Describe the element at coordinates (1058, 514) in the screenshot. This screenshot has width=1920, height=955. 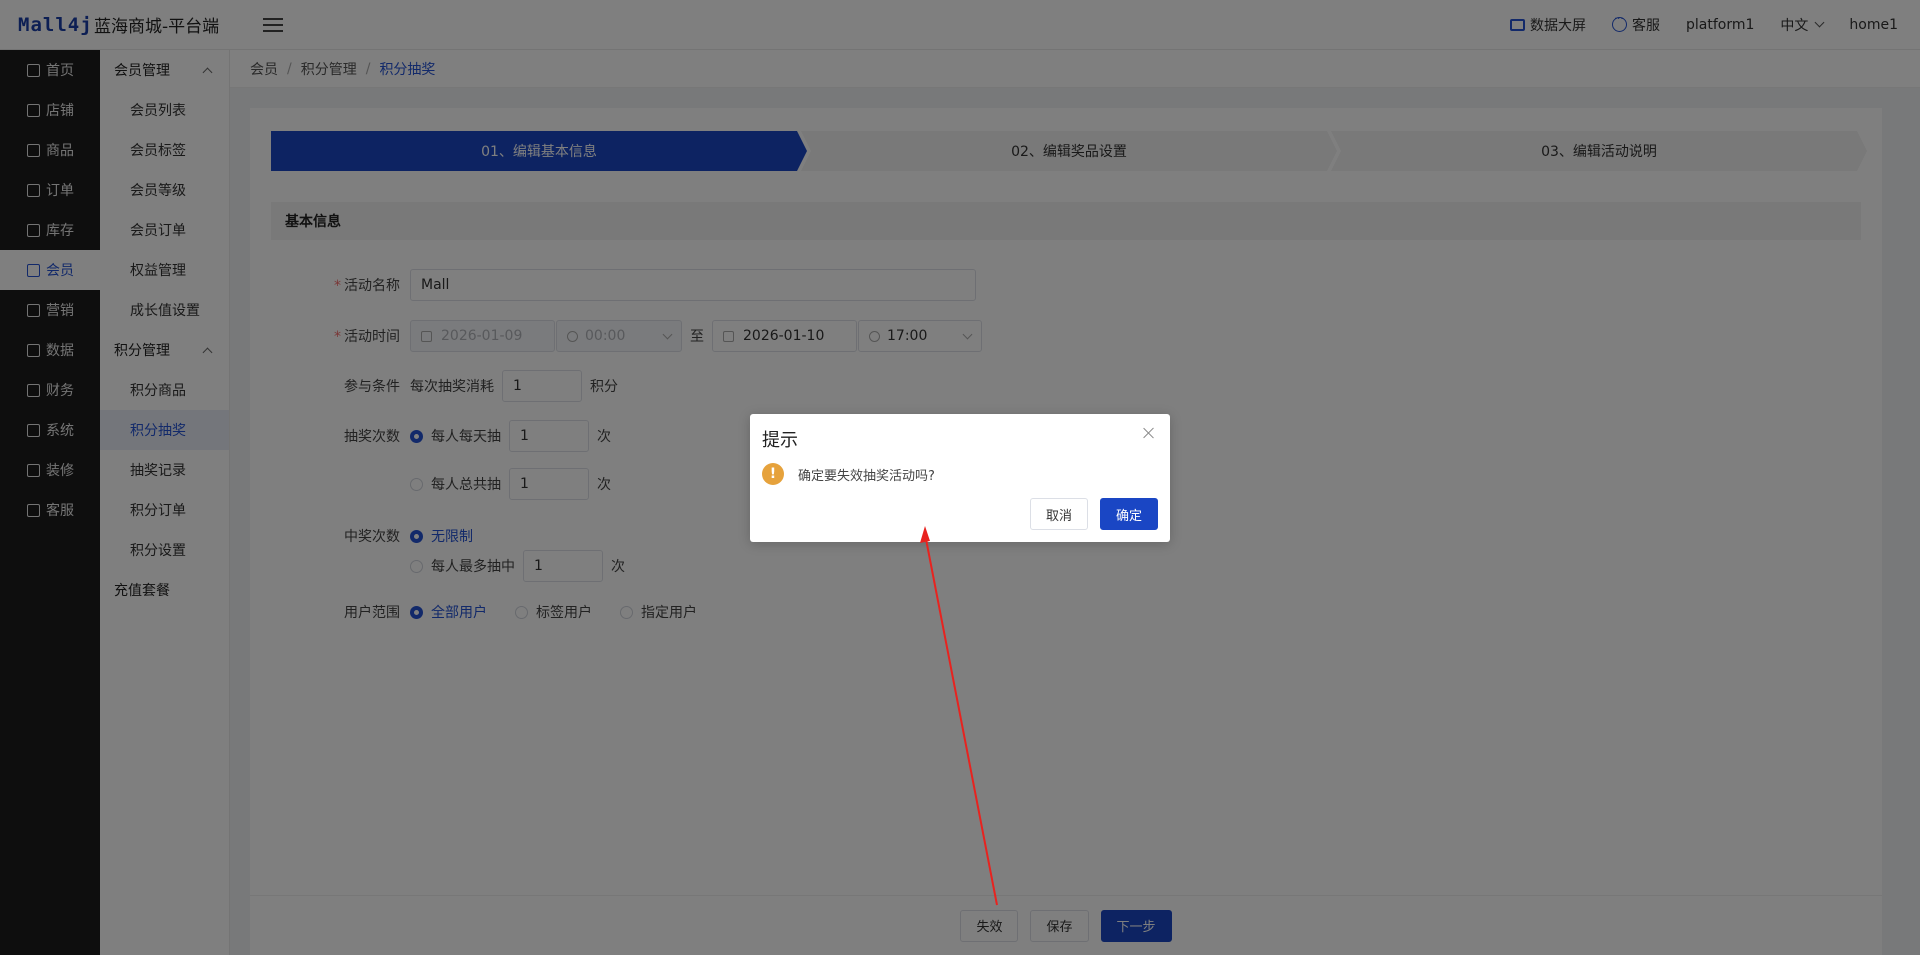
I see `cancel-button: 取消` at that location.